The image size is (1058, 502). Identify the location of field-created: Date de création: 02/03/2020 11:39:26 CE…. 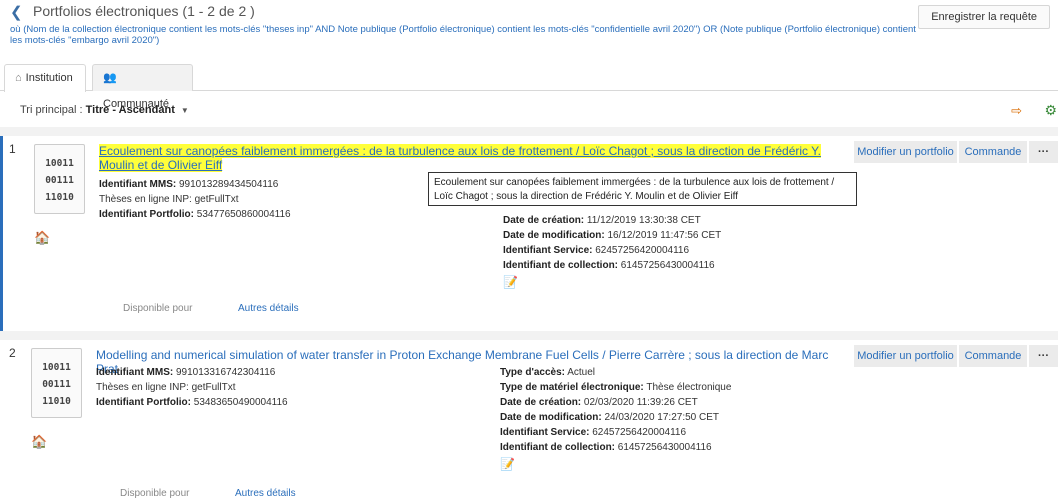
(599, 402).